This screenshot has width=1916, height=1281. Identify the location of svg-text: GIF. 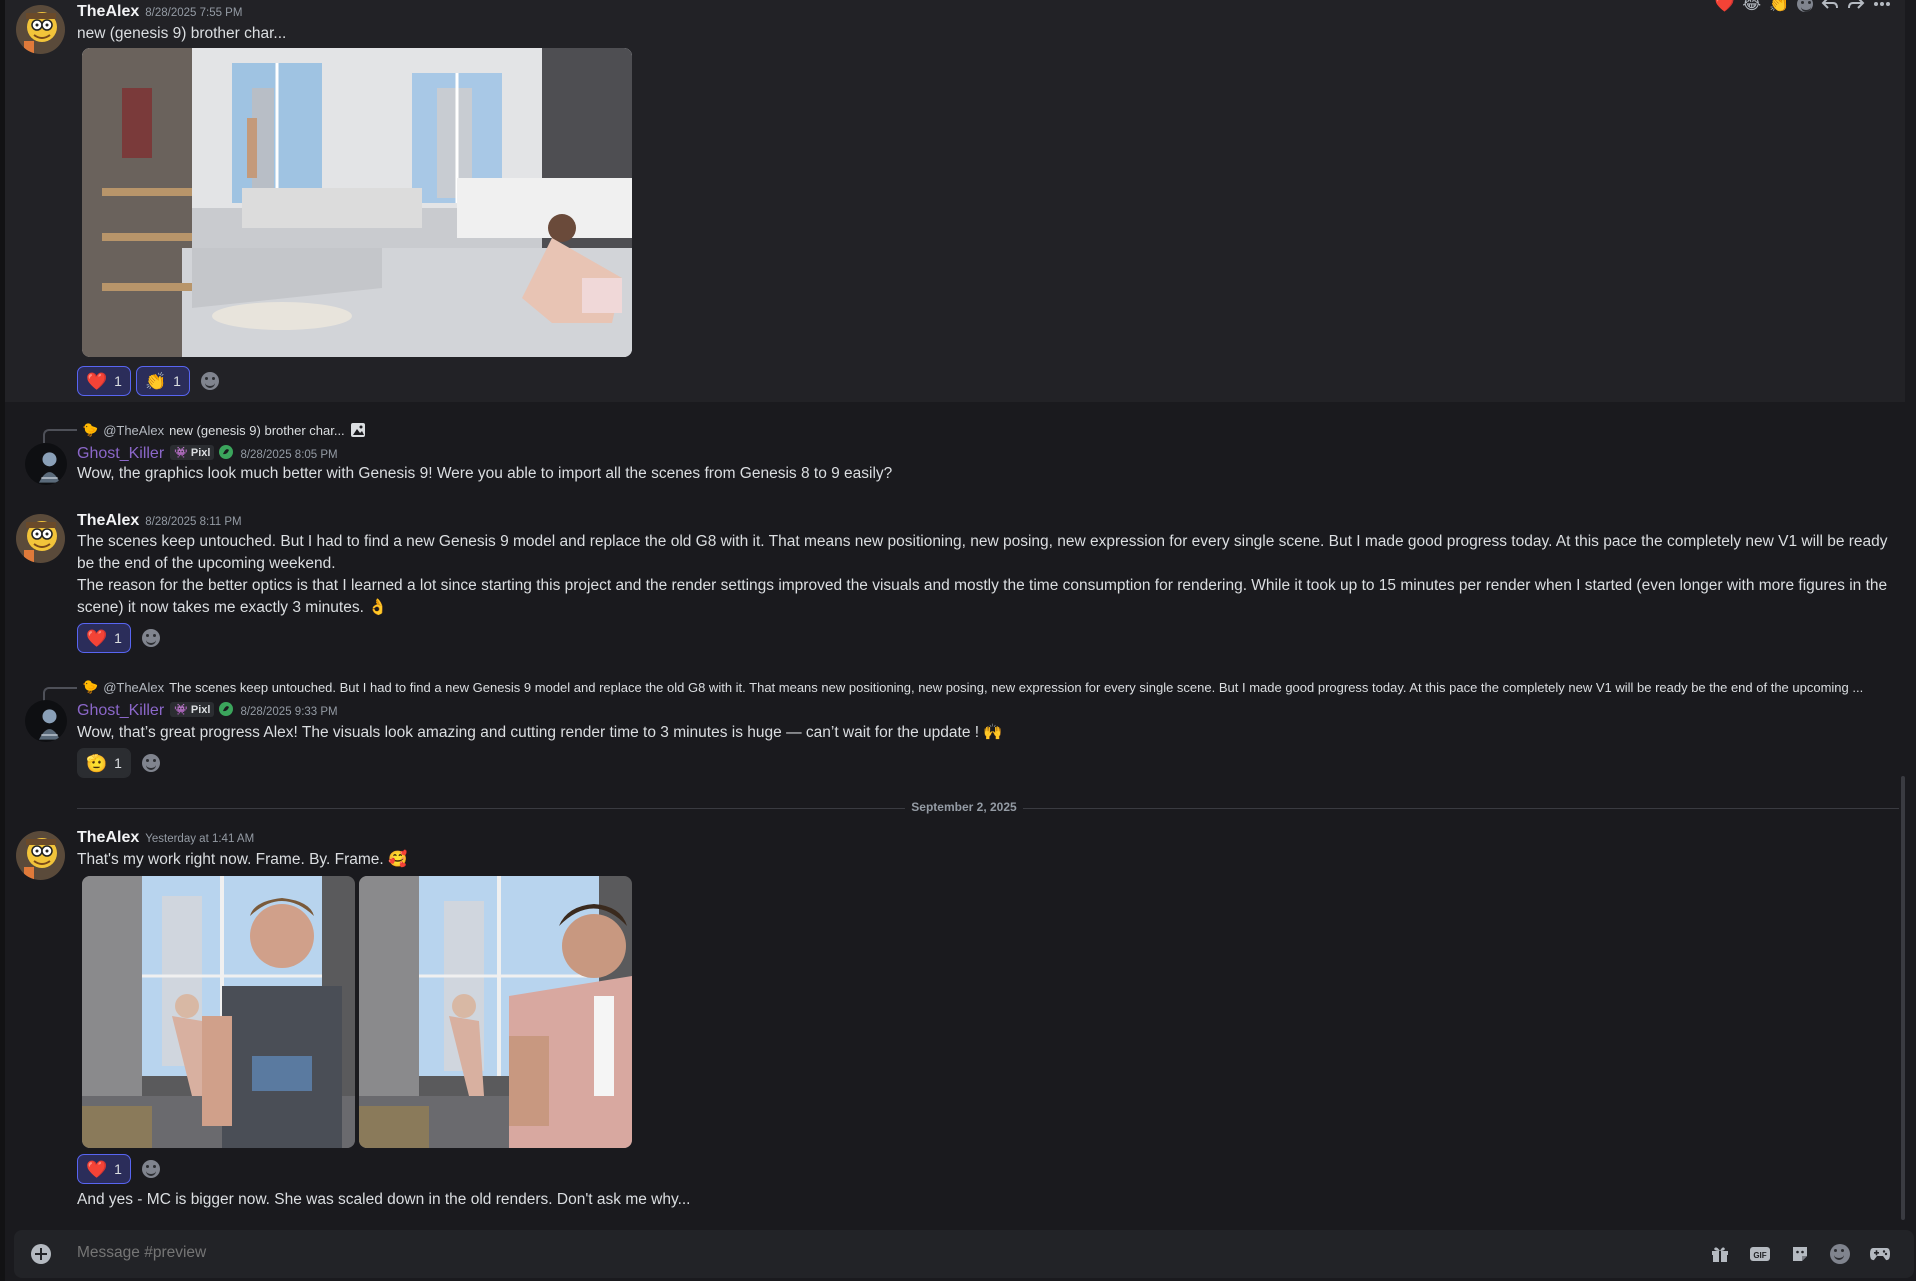
(1759, 1255).